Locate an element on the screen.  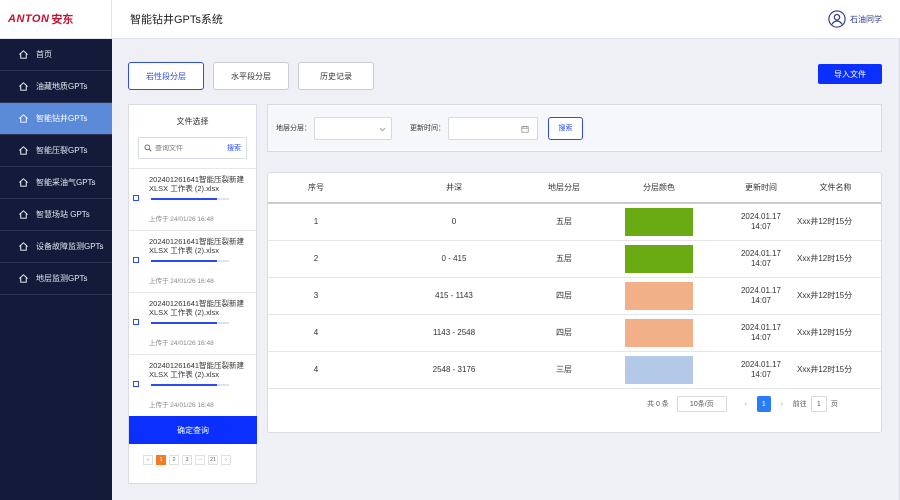
row-number: 1 is located at coordinates (316, 222).